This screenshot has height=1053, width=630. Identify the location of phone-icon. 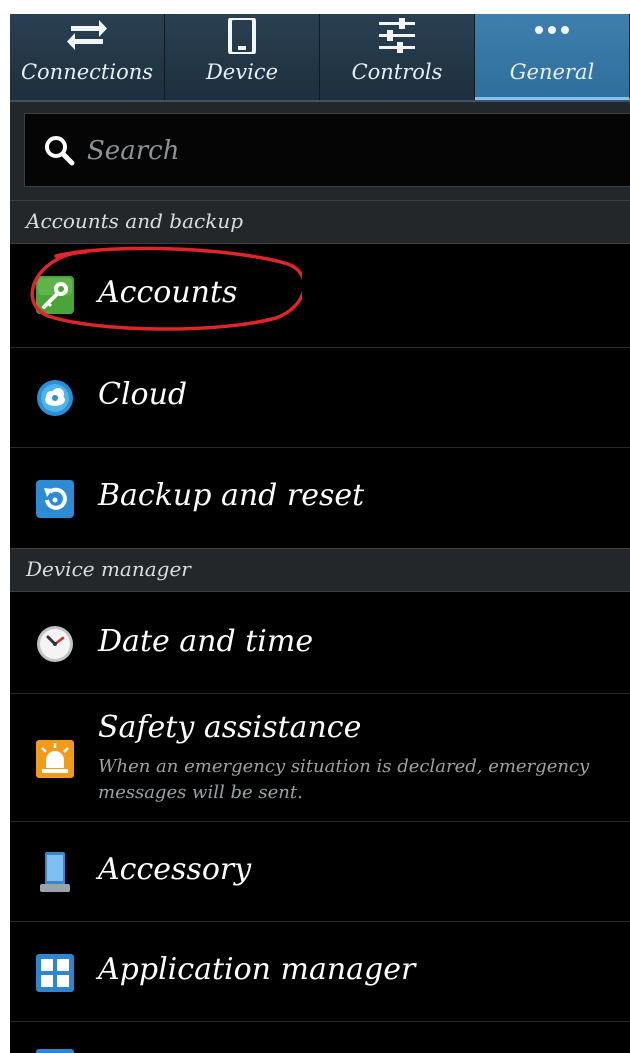
(242, 37).